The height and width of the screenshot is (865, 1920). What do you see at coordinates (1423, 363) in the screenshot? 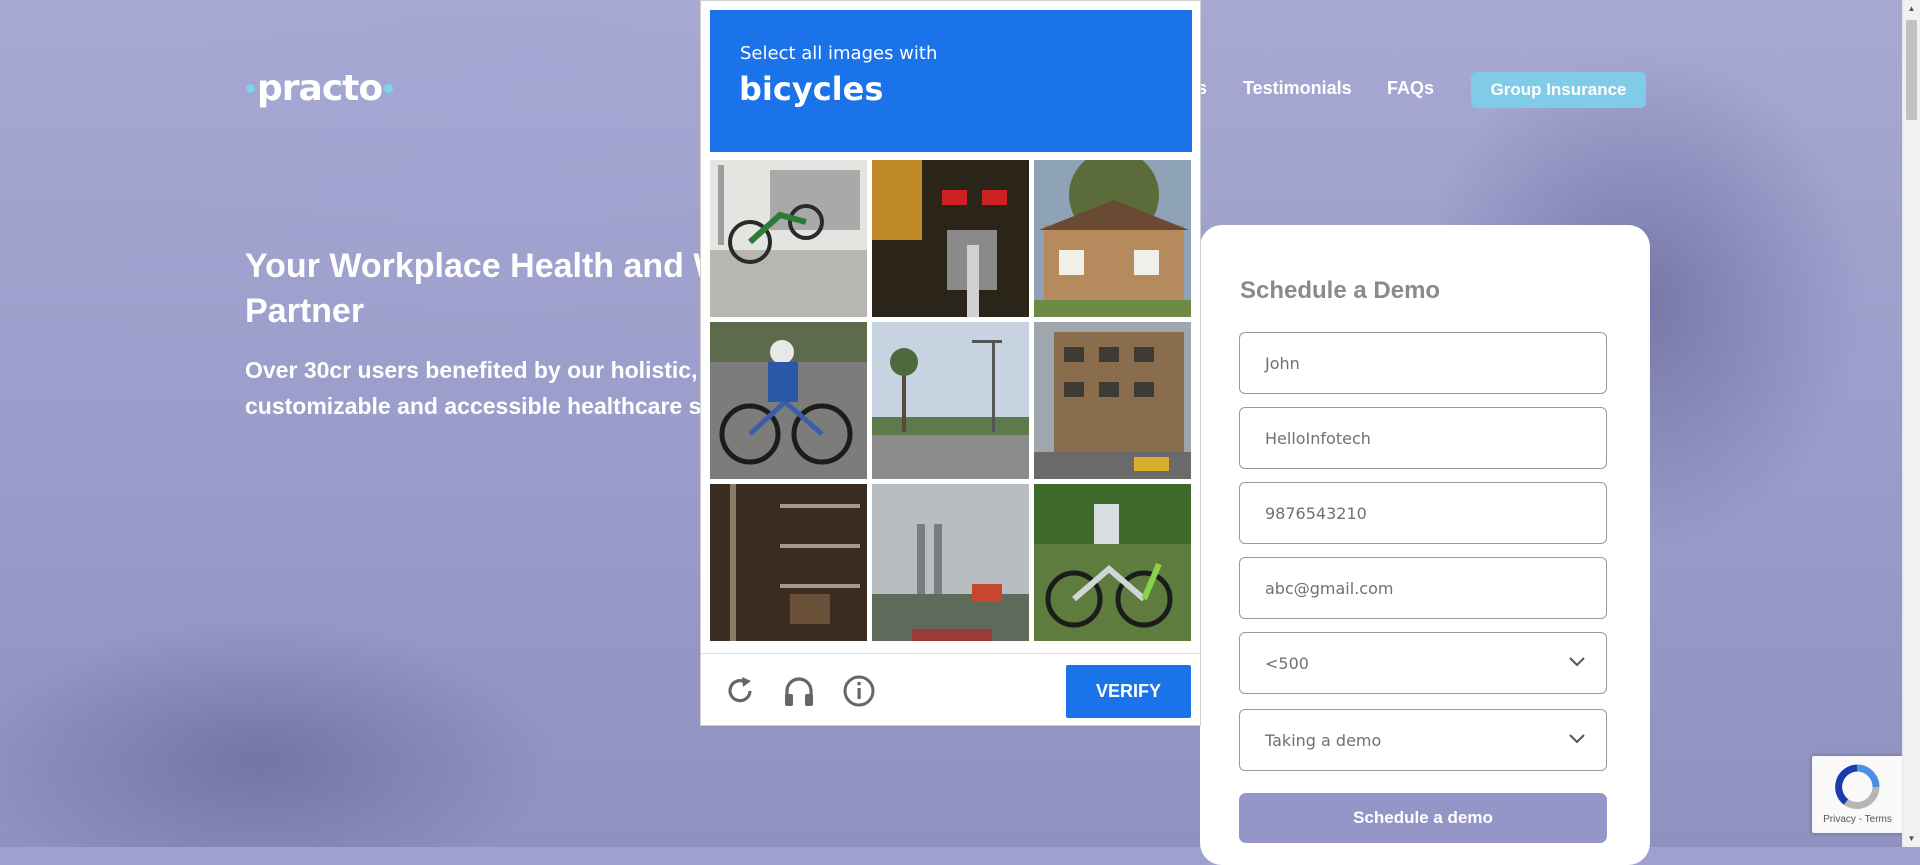
I see `name-field: John` at bounding box center [1423, 363].